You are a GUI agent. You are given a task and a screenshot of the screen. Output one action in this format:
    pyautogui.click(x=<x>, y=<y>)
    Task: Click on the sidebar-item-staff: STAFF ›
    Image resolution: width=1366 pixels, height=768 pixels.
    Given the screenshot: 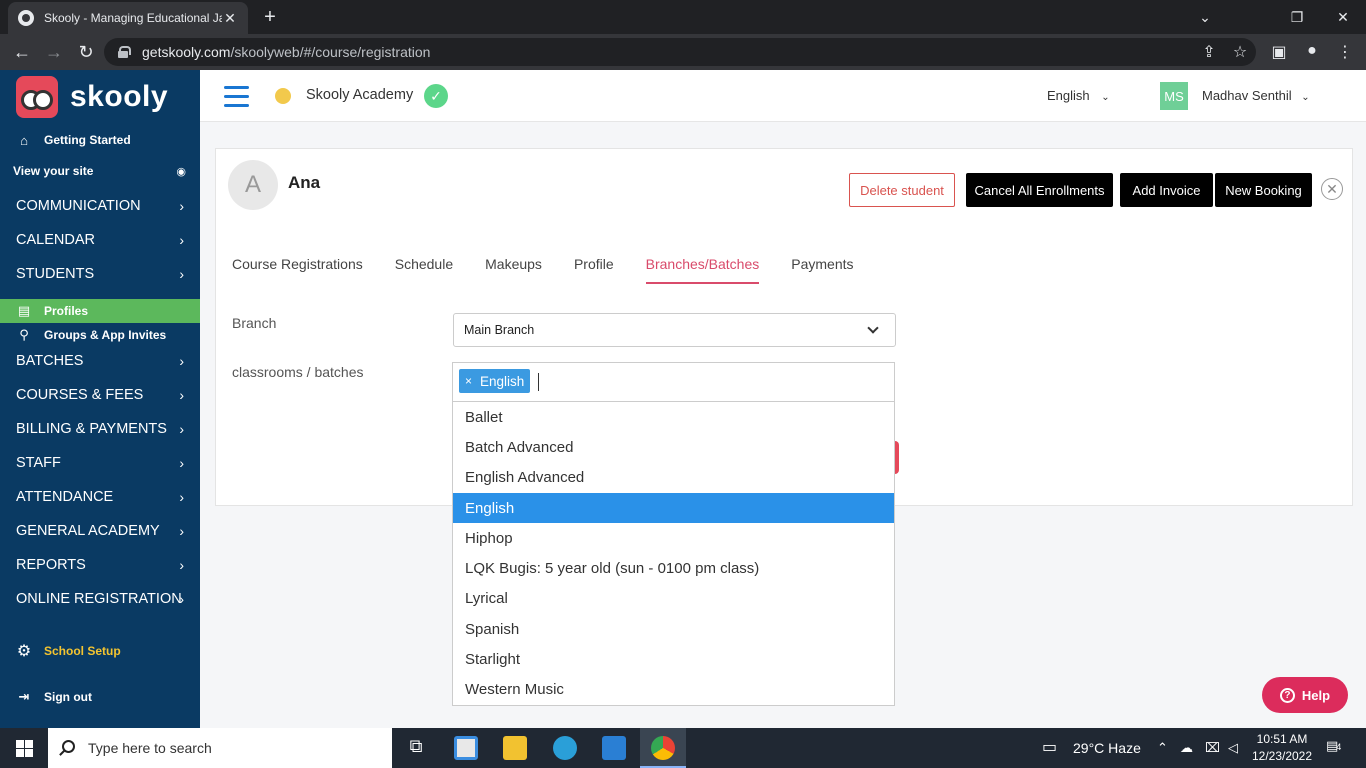 What is the action you would take?
    pyautogui.click(x=100, y=463)
    